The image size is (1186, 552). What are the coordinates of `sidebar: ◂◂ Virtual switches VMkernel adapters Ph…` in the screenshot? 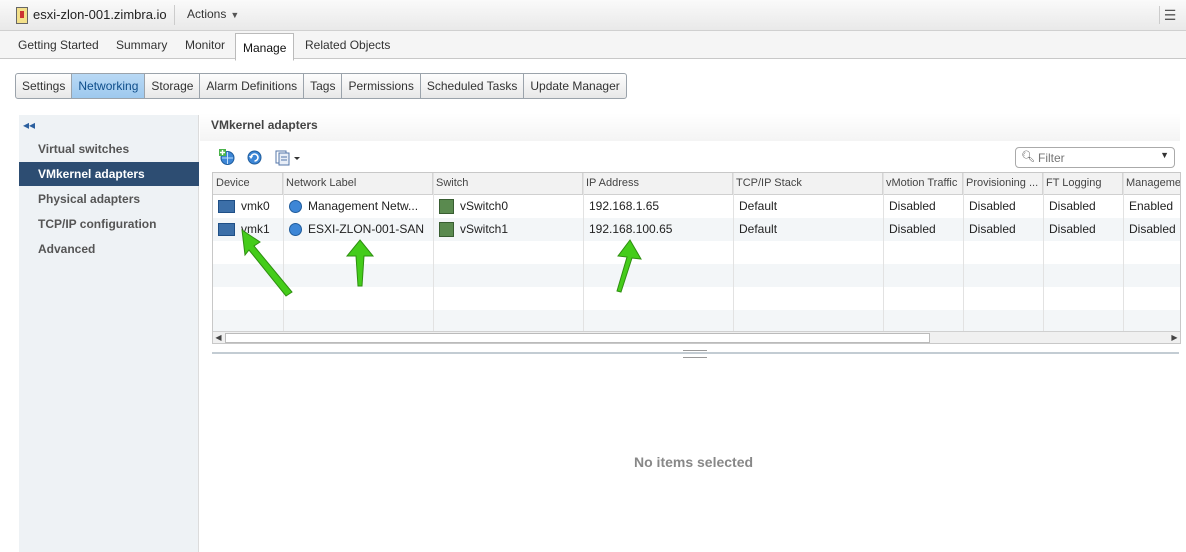 It's located at (109, 333).